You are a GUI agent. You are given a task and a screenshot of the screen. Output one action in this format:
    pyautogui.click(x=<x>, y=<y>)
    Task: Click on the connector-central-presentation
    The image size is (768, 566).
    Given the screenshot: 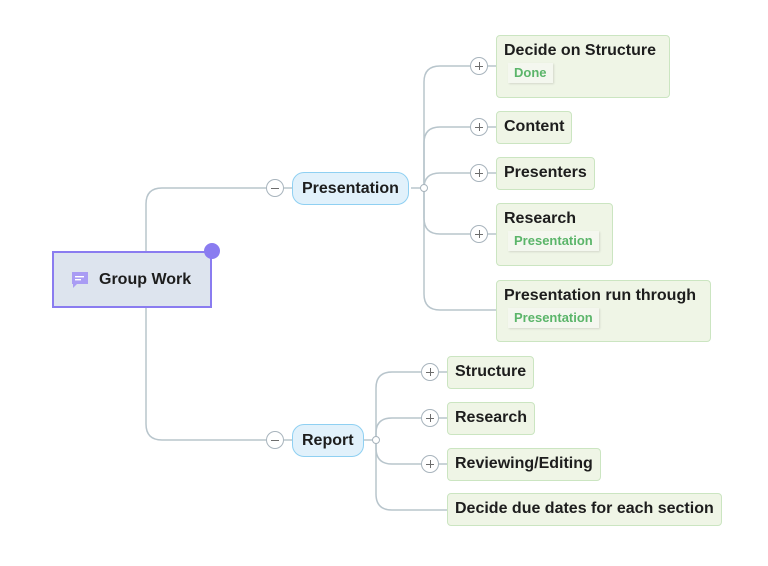 What is the action you would take?
    pyautogui.click(x=205, y=219)
    